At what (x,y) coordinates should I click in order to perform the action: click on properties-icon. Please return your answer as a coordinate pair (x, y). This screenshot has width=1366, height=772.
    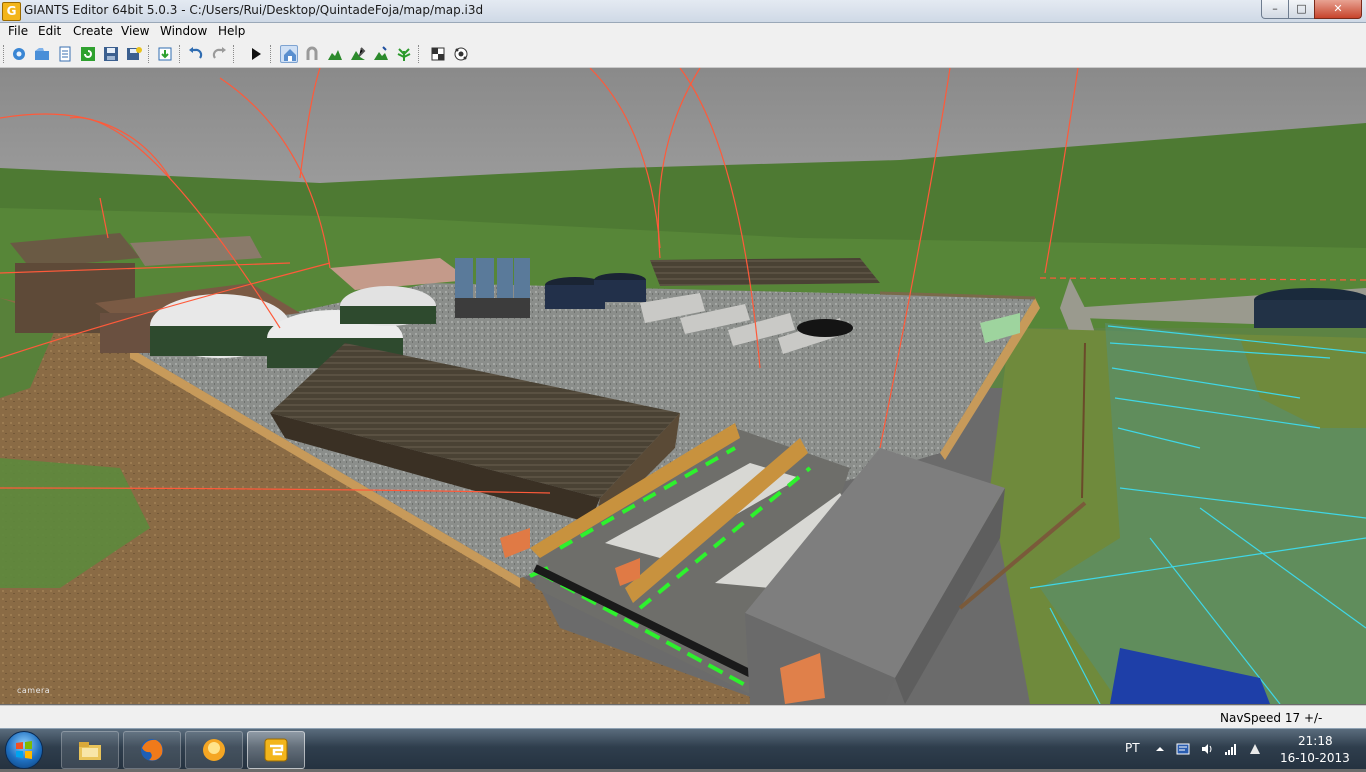
    Looking at the image, I should click on (65, 54).